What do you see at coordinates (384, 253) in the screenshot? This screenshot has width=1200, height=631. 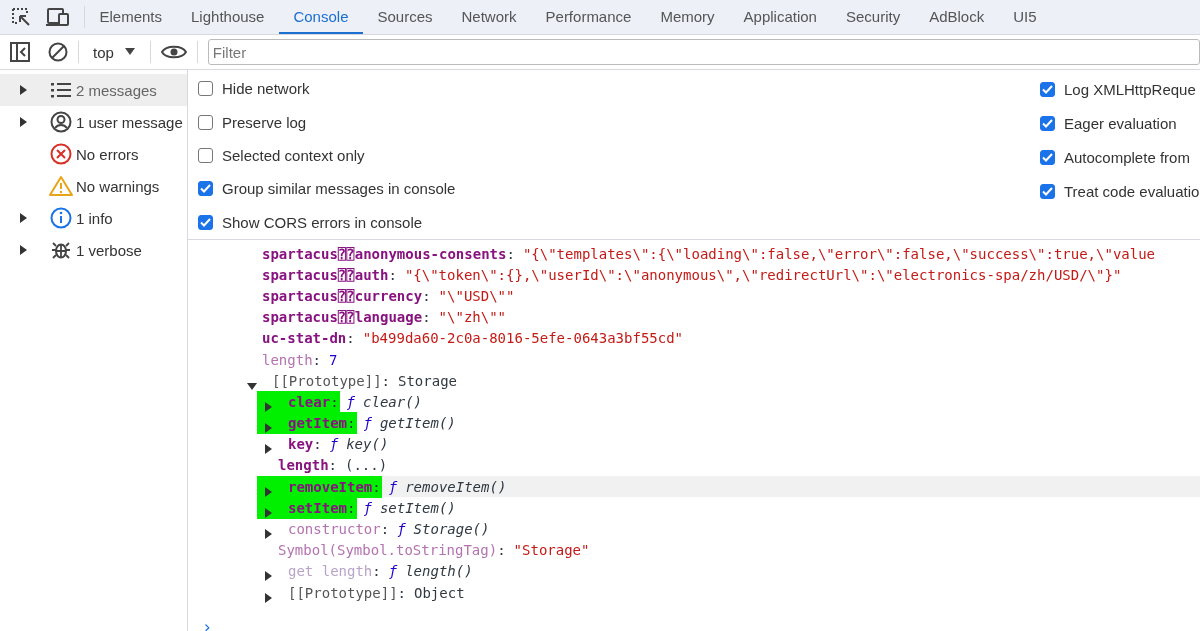 I see `property-key: spartacus⍰⍰anonymous-consents` at bounding box center [384, 253].